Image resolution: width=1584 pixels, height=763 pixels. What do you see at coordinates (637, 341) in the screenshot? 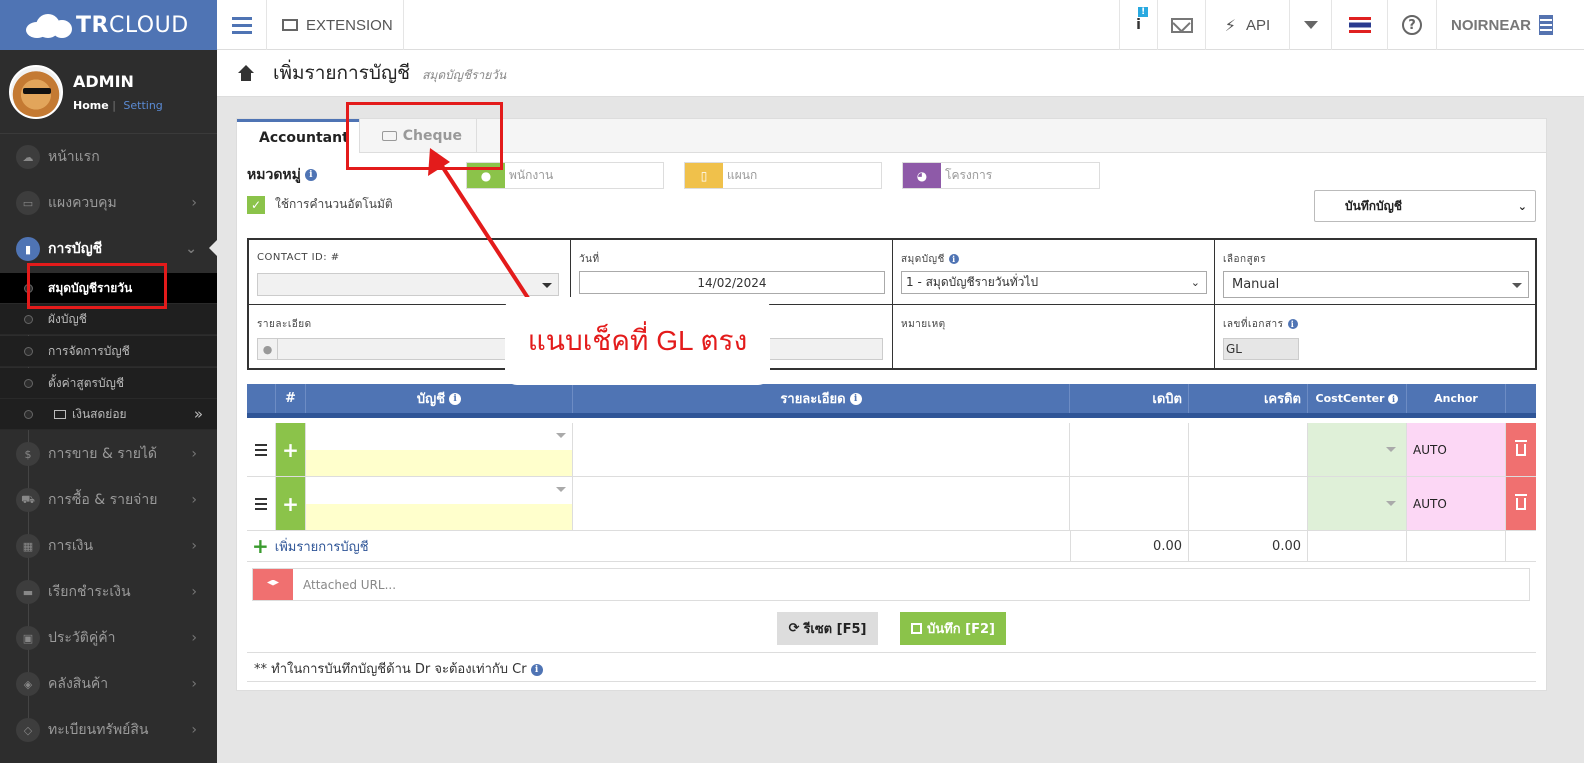
I see `annotation-callout: แนบเช็คที่ GL ตรง` at bounding box center [637, 341].